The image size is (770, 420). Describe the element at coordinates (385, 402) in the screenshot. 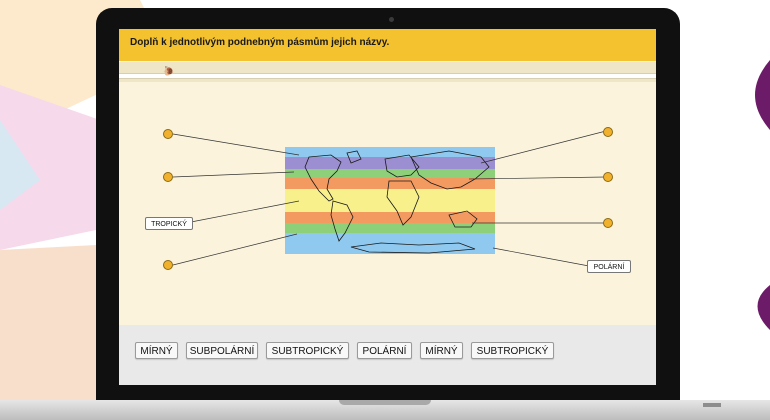

I see `laptop-notch` at that location.